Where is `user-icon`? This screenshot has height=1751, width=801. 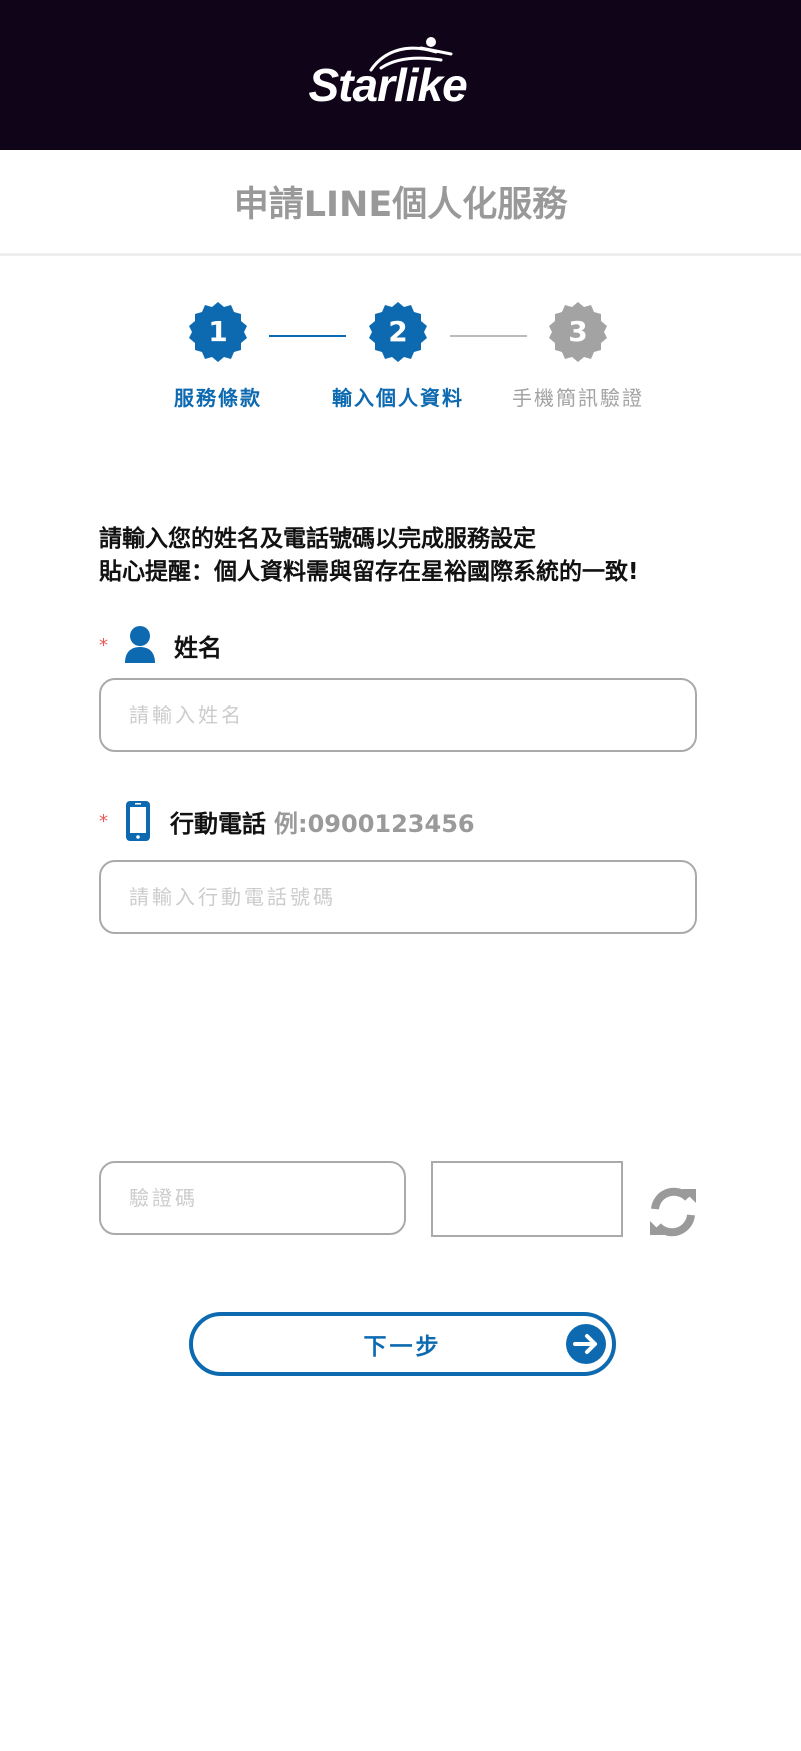
user-icon is located at coordinates (140, 644).